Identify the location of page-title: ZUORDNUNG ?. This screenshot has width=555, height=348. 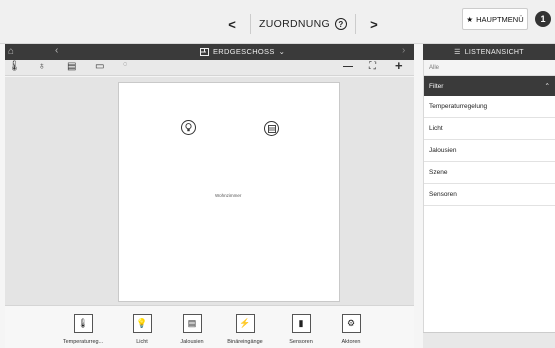
(303, 24).